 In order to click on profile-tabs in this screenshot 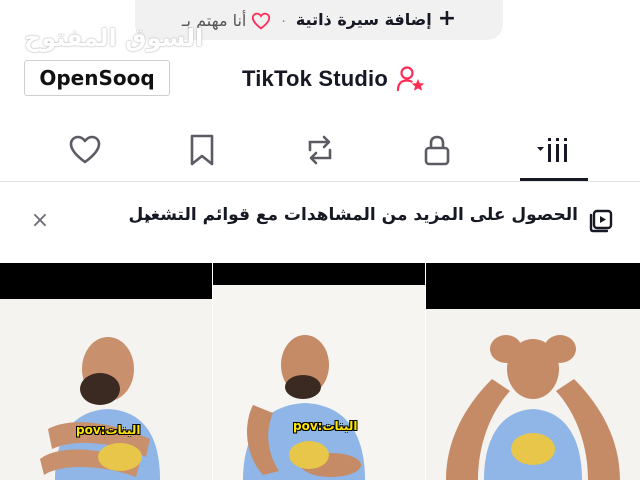, I will do `click(320, 150)`.